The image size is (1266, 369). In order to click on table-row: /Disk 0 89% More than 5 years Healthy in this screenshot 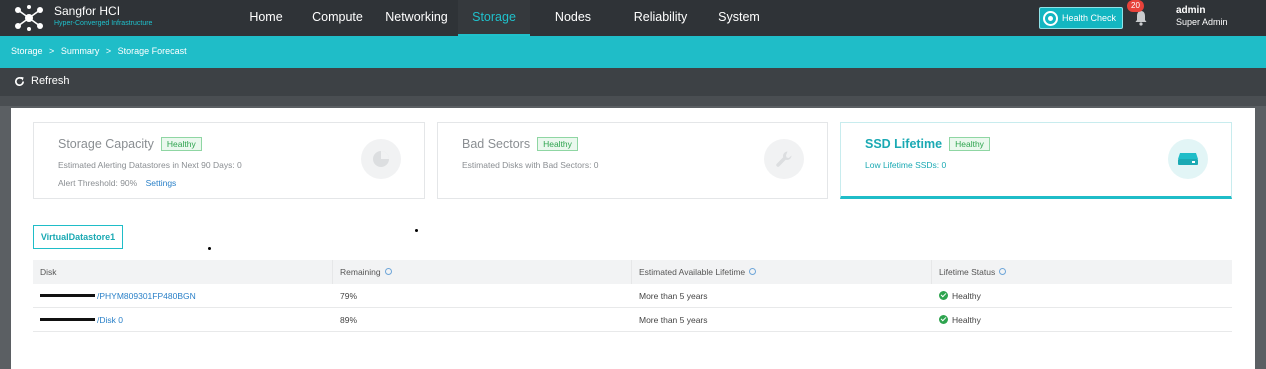, I will do `click(632, 320)`.